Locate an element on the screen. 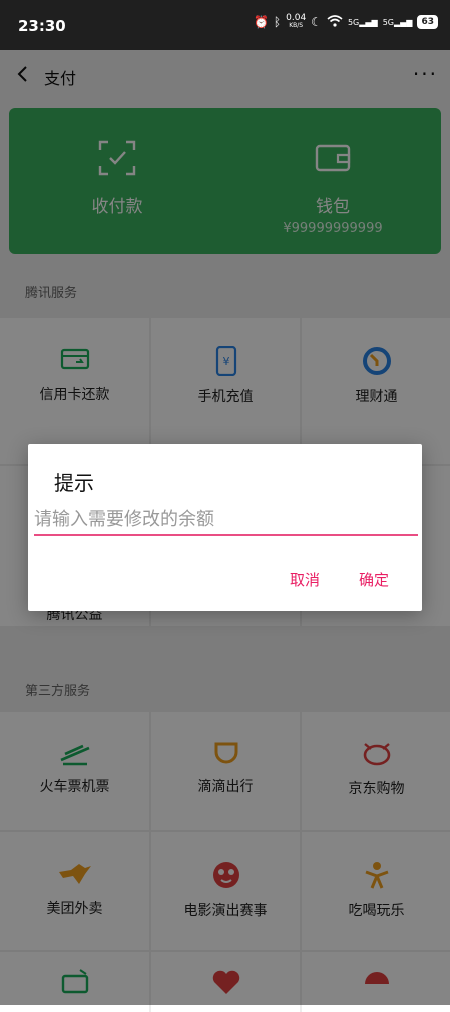 Image resolution: width=450 pixels, height=1012 pixels. dialog-title: 提示 is located at coordinates (74, 483).